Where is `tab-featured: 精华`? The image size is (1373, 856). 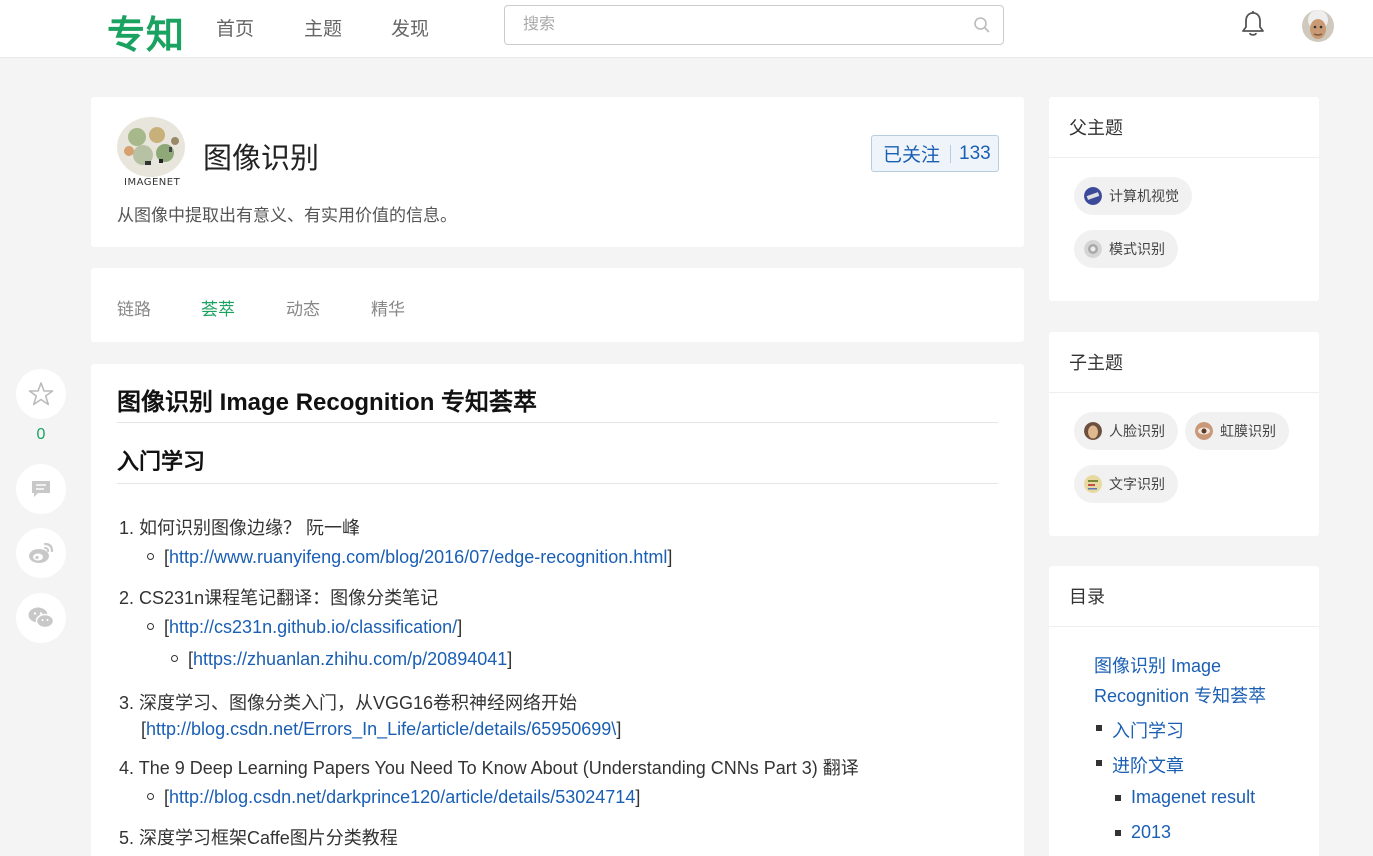 tab-featured: 精华 is located at coordinates (388, 307).